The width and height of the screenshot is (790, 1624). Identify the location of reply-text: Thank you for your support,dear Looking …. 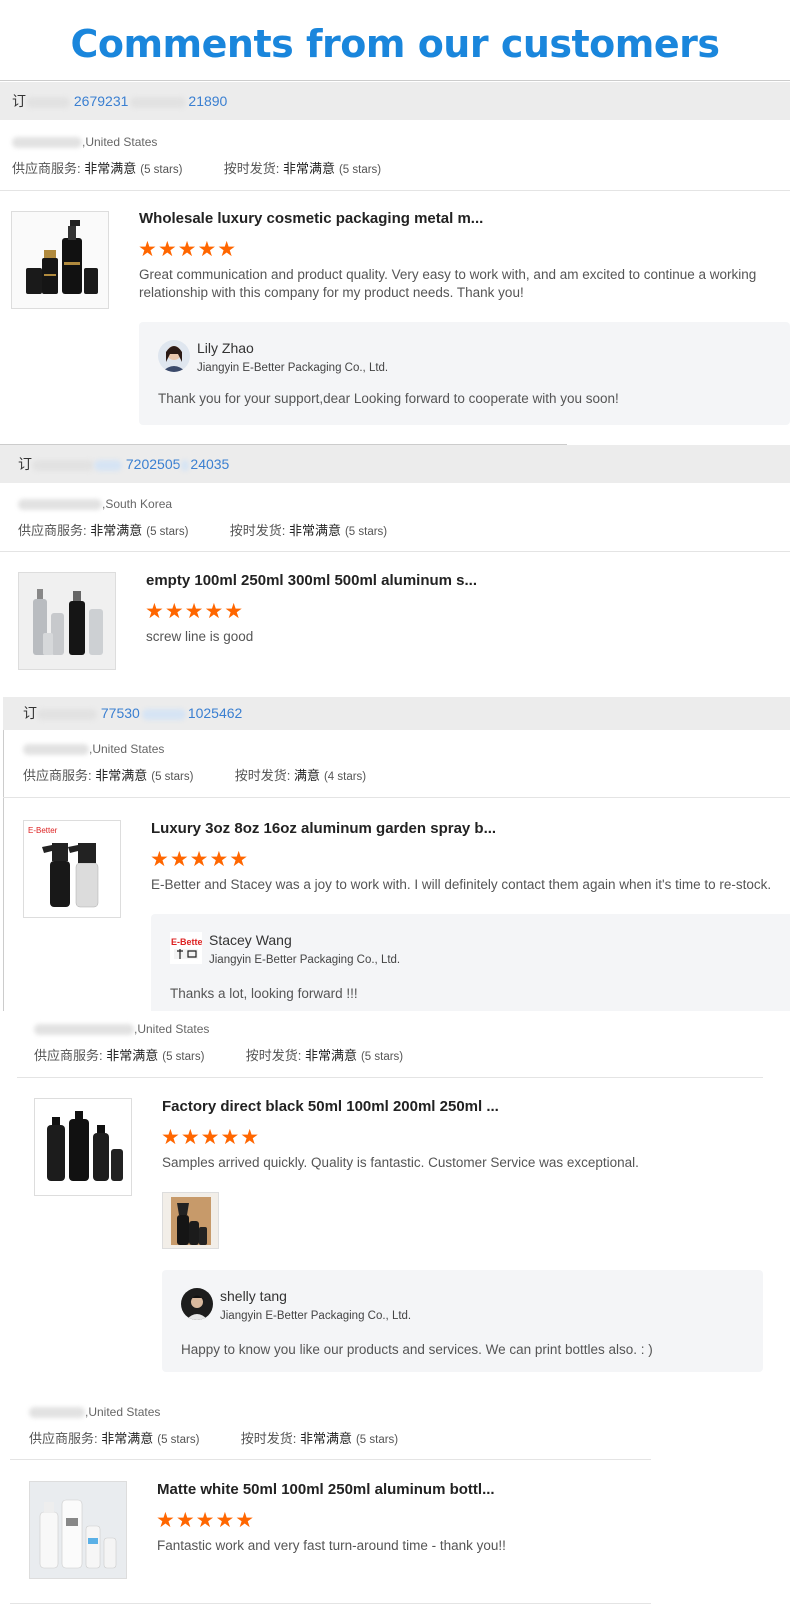
(388, 398).